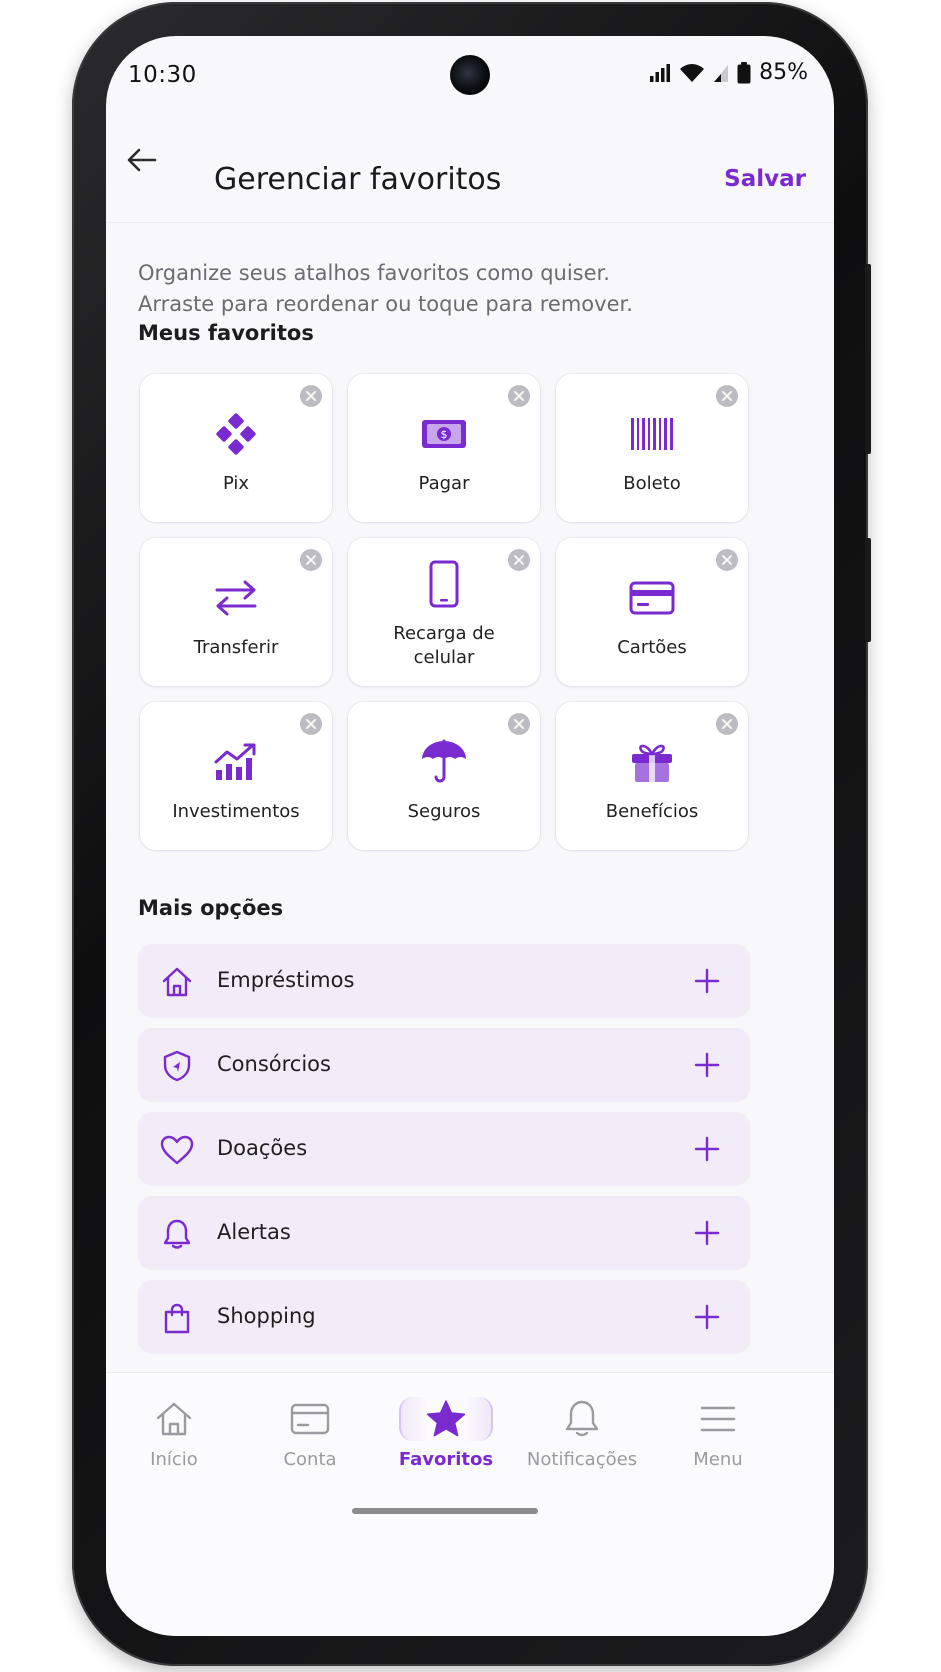 The image size is (941, 1672). What do you see at coordinates (444, 981) in the screenshot?
I see `option-emprestimos: Empréstimos` at bounding box center [444, 981].